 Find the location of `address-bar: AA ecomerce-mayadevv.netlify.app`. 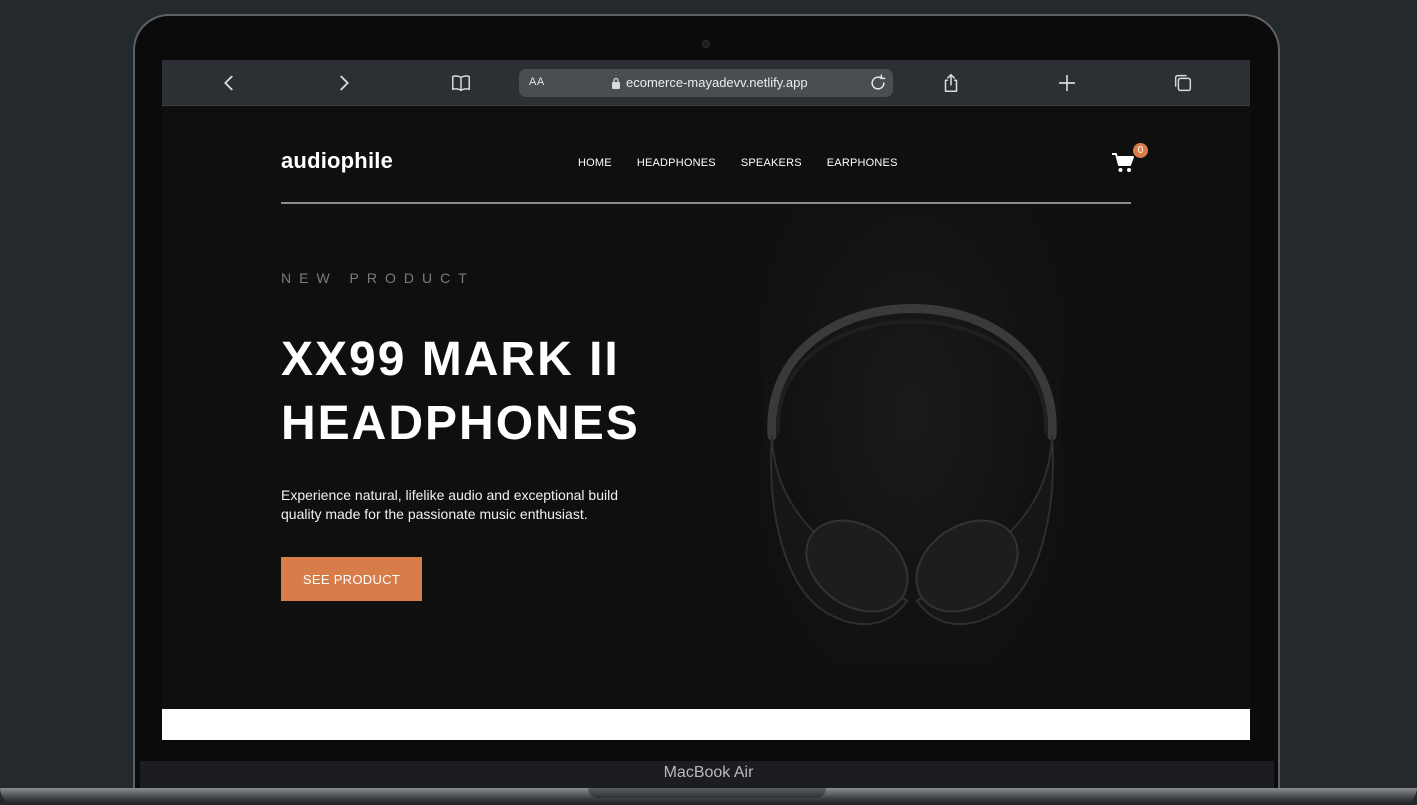

address-bar: AA ecomerce-mayadevv.netlify.app is located at coordinates (706, 83).